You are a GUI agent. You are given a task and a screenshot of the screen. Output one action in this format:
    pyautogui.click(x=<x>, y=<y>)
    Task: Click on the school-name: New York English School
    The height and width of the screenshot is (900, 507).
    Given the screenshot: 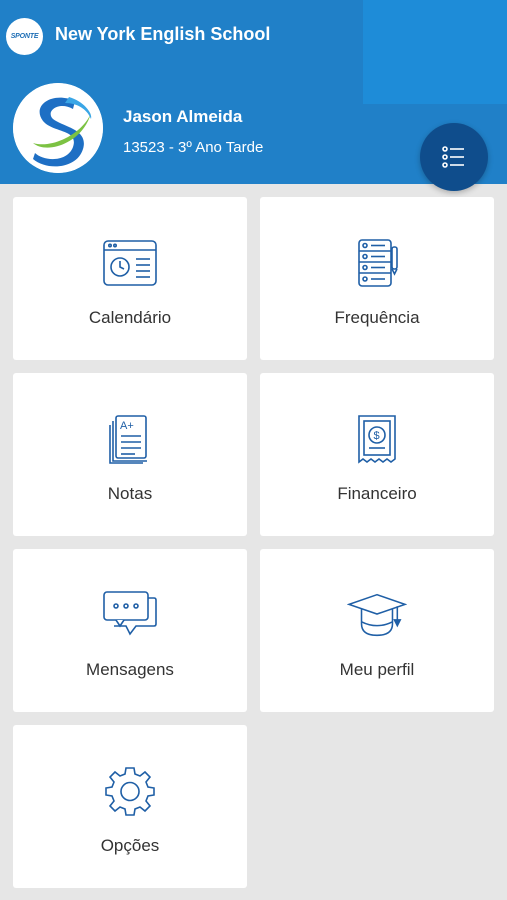 What is the action you would take?
    pyautogui.click(x=163, y=34)
    